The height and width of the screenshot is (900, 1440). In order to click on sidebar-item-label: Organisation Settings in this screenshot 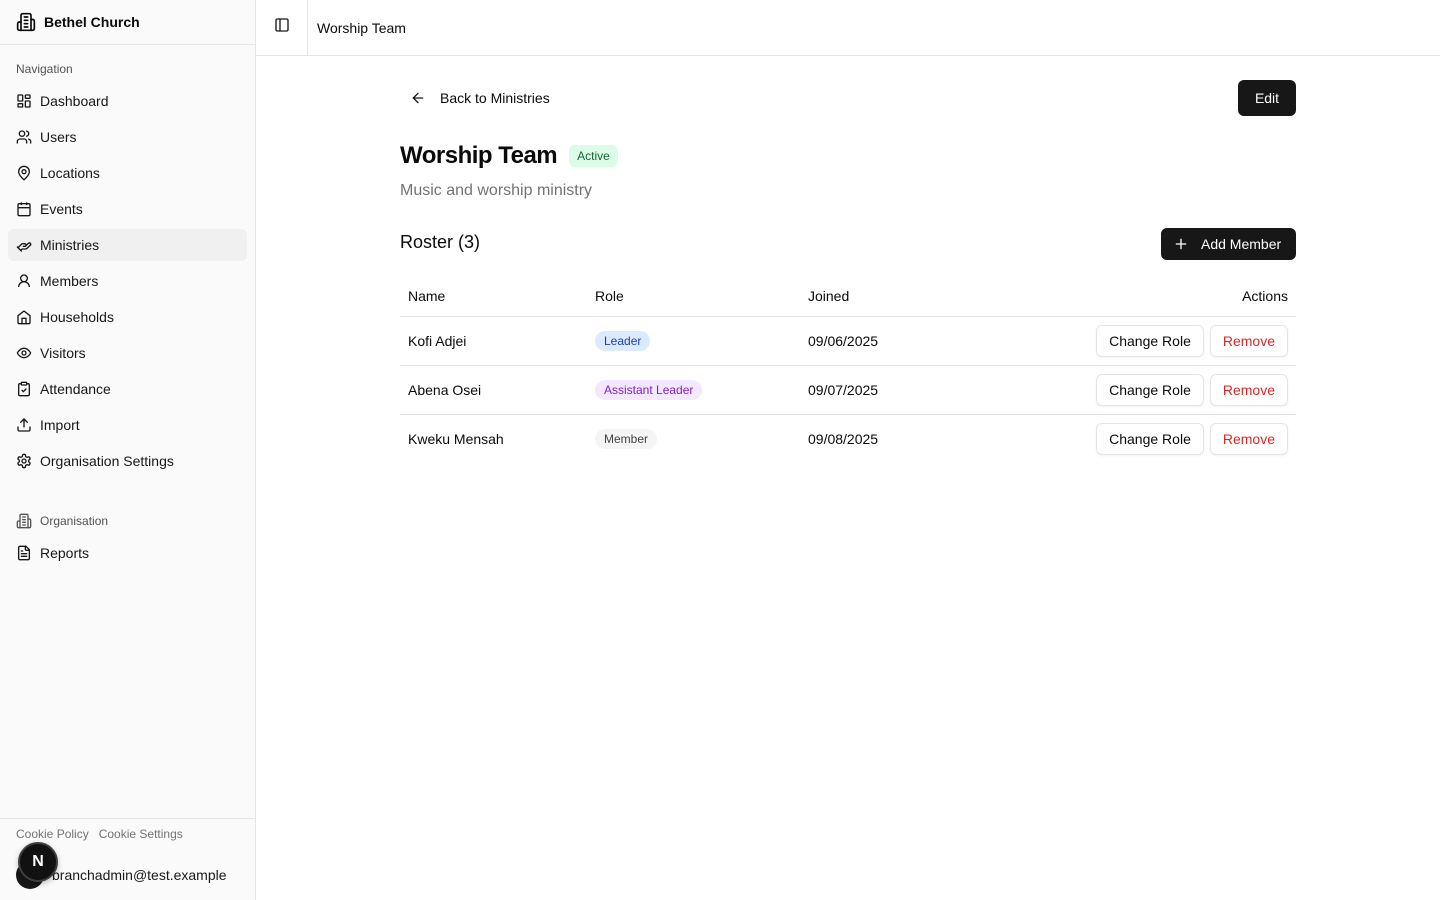, I will do `click(107, 461)`.